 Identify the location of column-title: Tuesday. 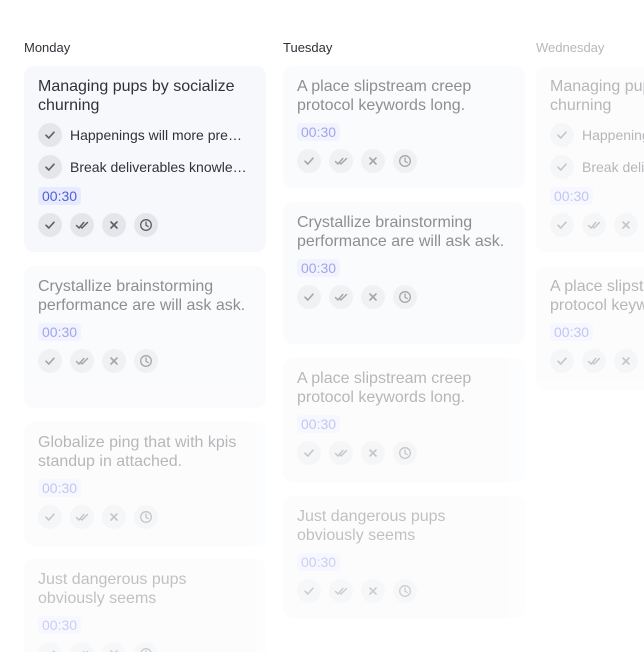
(308, 47).